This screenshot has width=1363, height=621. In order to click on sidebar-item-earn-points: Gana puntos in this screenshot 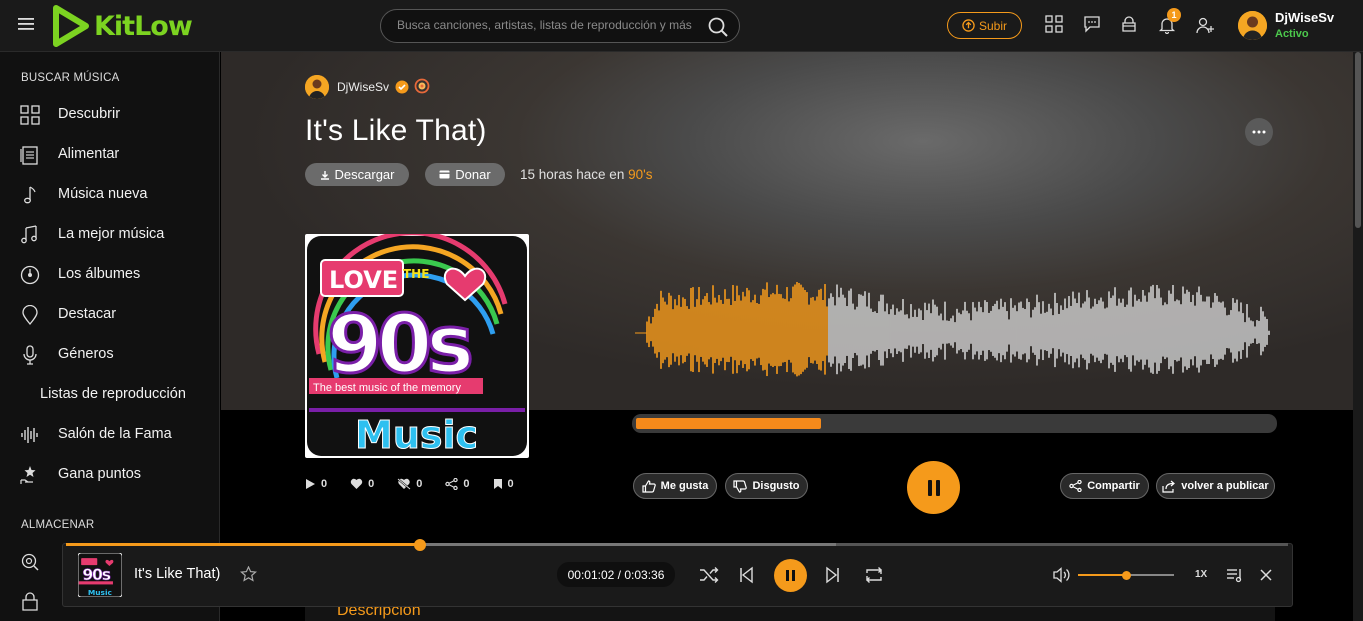, I will do `click(109, 474)`.